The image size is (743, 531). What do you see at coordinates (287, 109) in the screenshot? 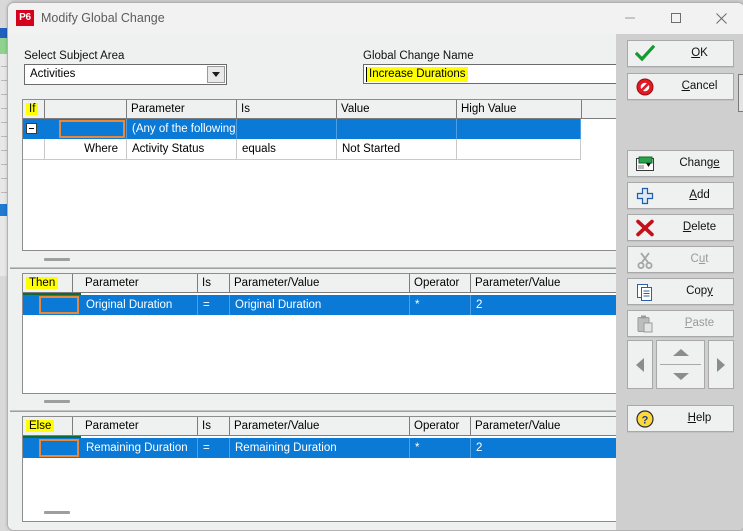
I see `if-col-is: Is` at bounding box center [287, 109].